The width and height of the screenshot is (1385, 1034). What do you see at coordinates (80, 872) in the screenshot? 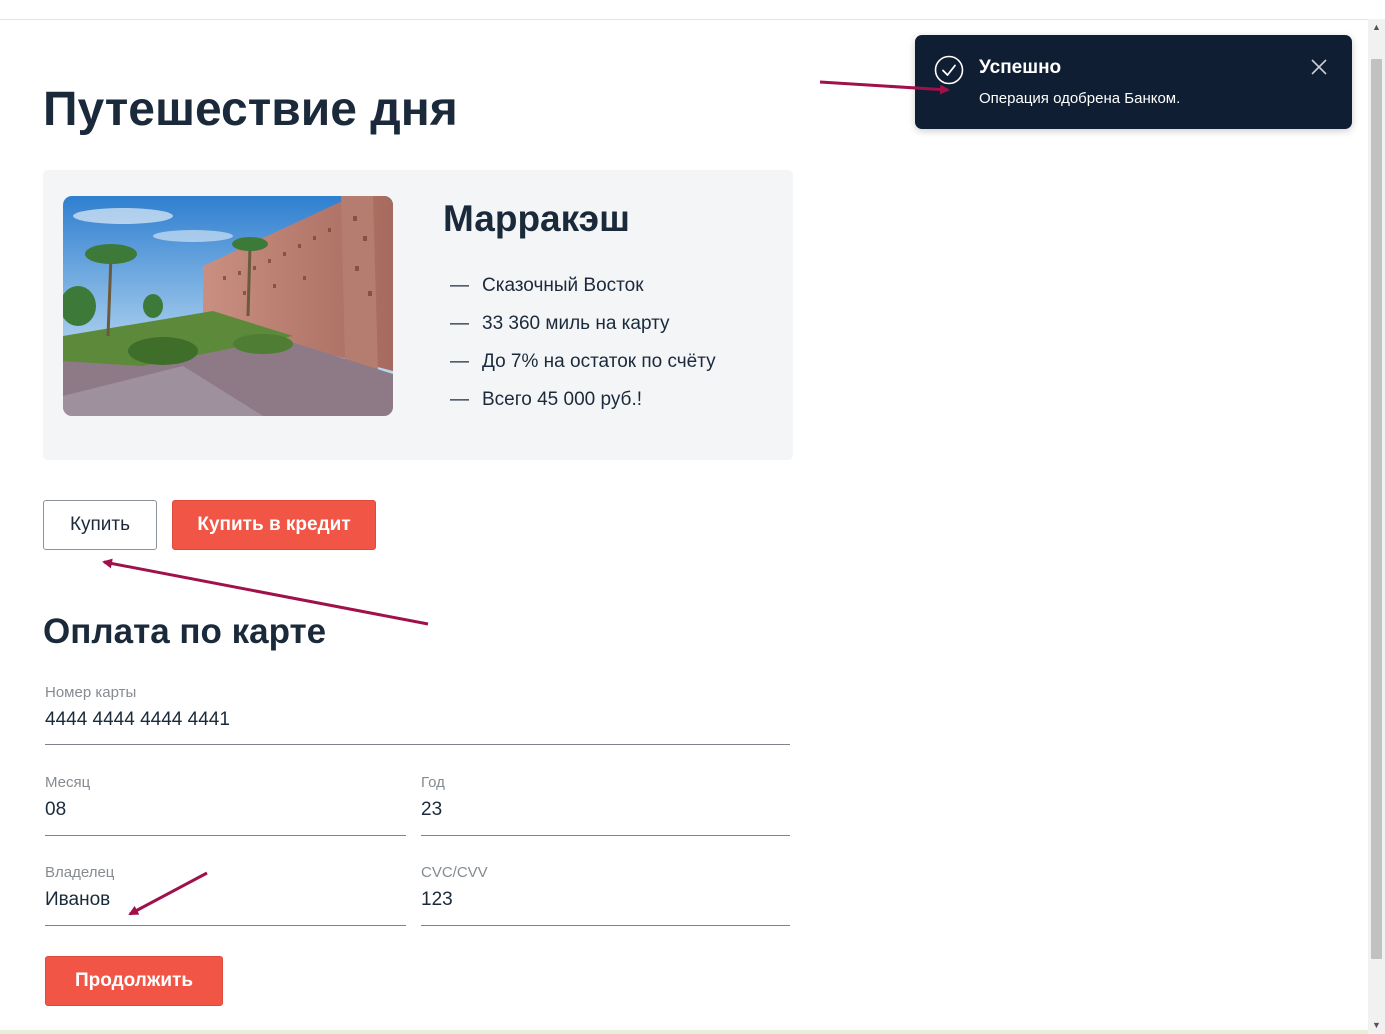
I see `owner-label: Владелец` at bounding box center [80, 872].